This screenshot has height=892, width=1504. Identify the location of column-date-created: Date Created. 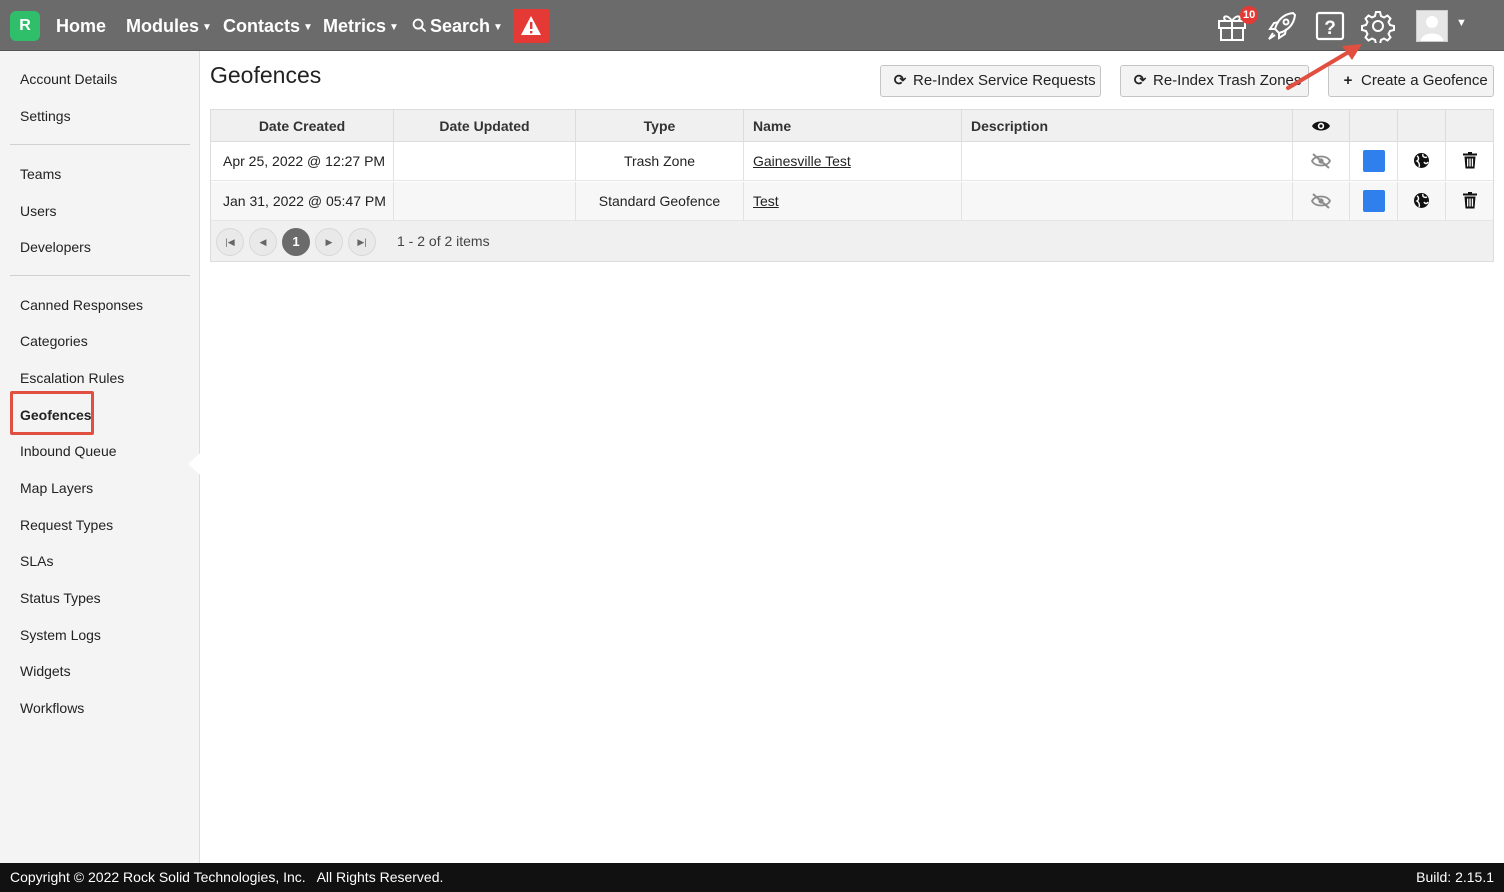
(302, 126).